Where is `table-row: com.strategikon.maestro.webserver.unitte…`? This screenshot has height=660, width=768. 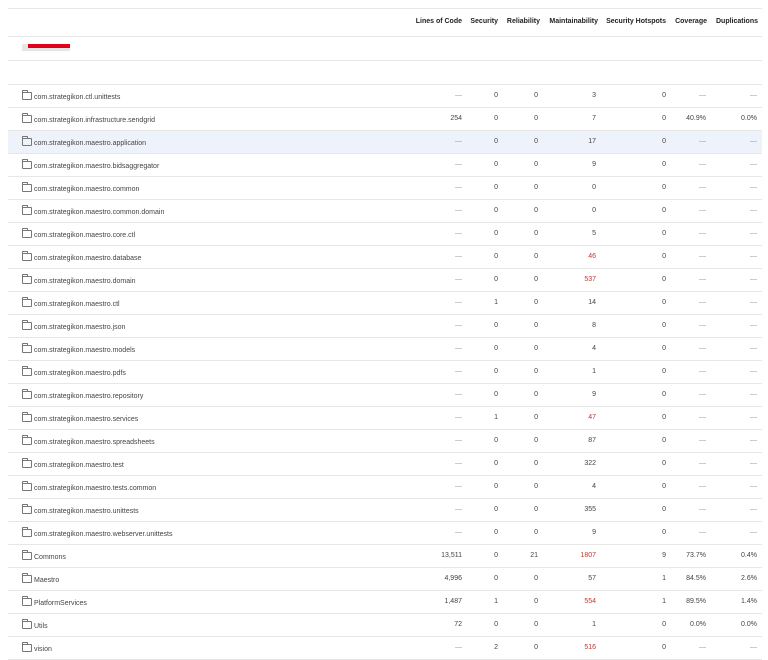
table-row: com.strategikon.maestro.webserver.unitte… is located at coordinates (385, 533).